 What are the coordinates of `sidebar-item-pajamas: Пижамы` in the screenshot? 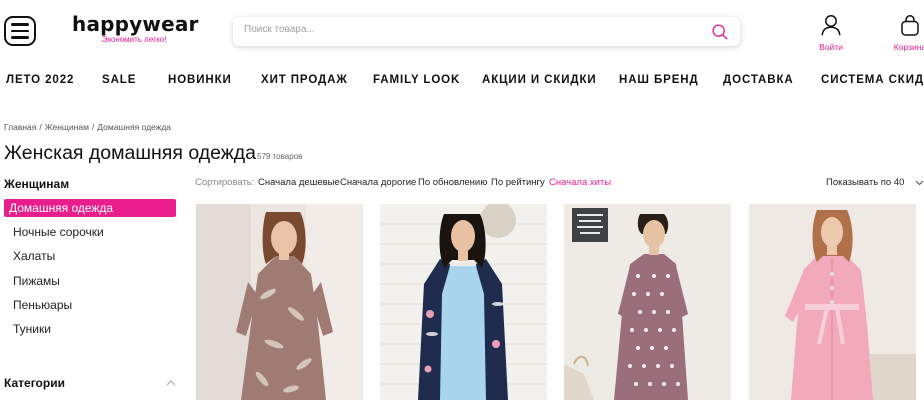 It's located at (90, 284).